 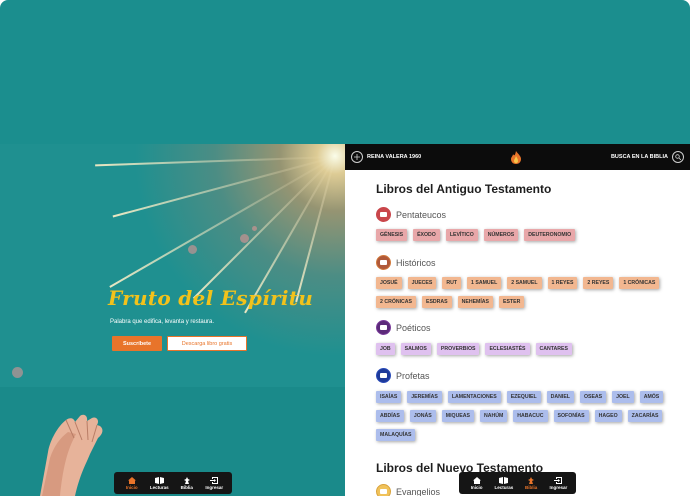 What do you see at coordinates (389, 397) in the screenshot?
I see `book-tag: ISAÍAS` at bounding box center [389, 397].